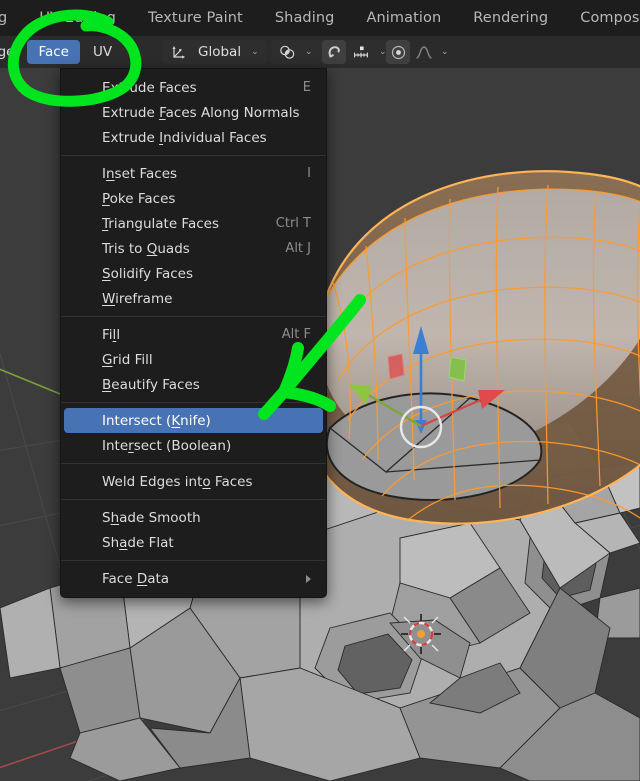 This screenshot has height=781, width=640. What do you see at coordinates (293, 223) in the screenshot?
I see `menu-item-shortcut: Ctrl T` at bounding box center [293, 223].